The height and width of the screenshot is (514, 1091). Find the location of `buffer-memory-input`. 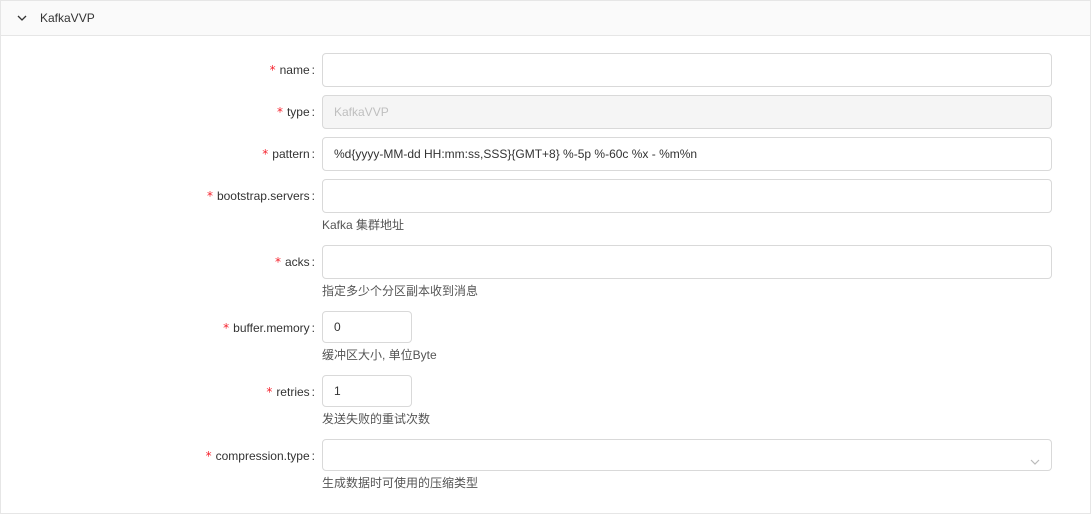

buffer-memory-input is located at coordinates (367, 327).